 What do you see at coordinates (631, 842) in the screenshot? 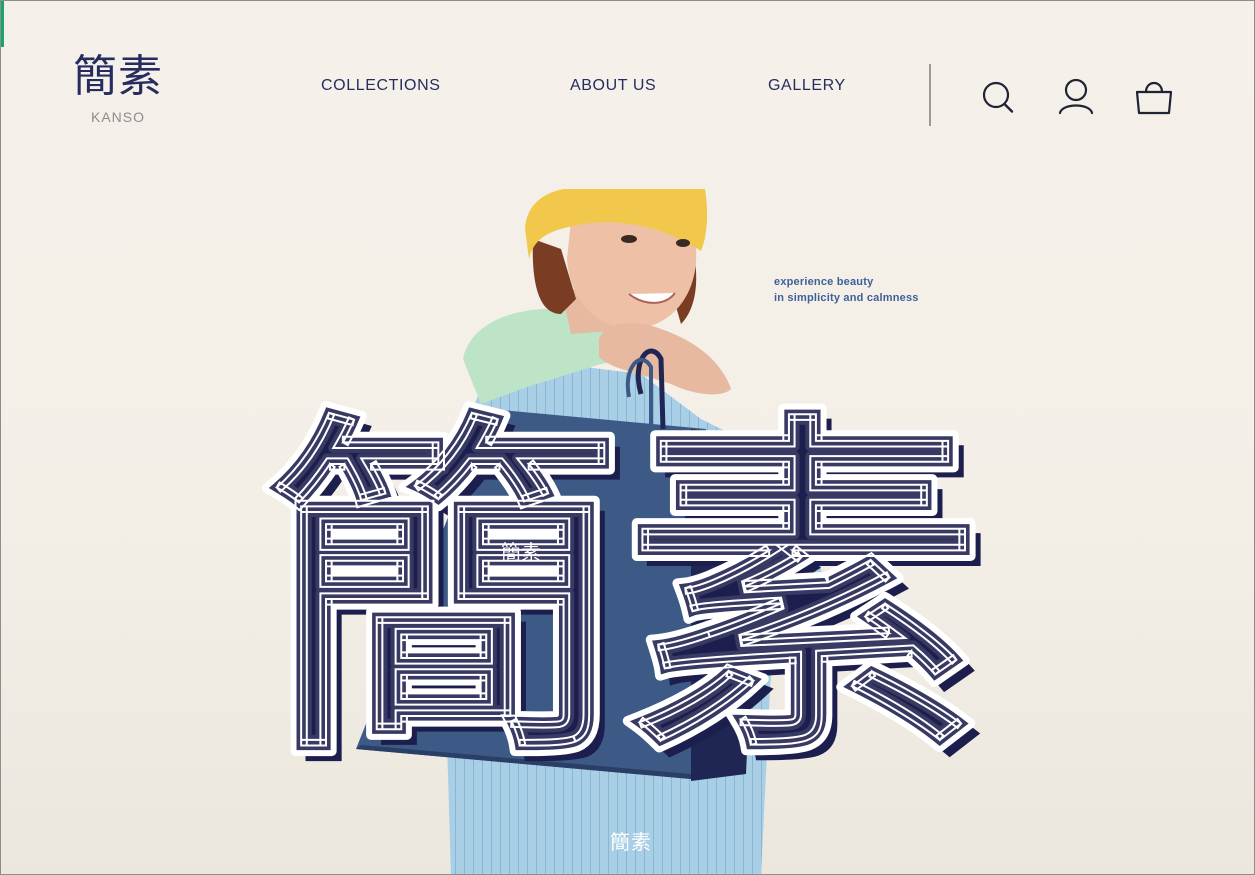
I see `jacket-print-kanji: 簡素` at bounding box center [631, 842].